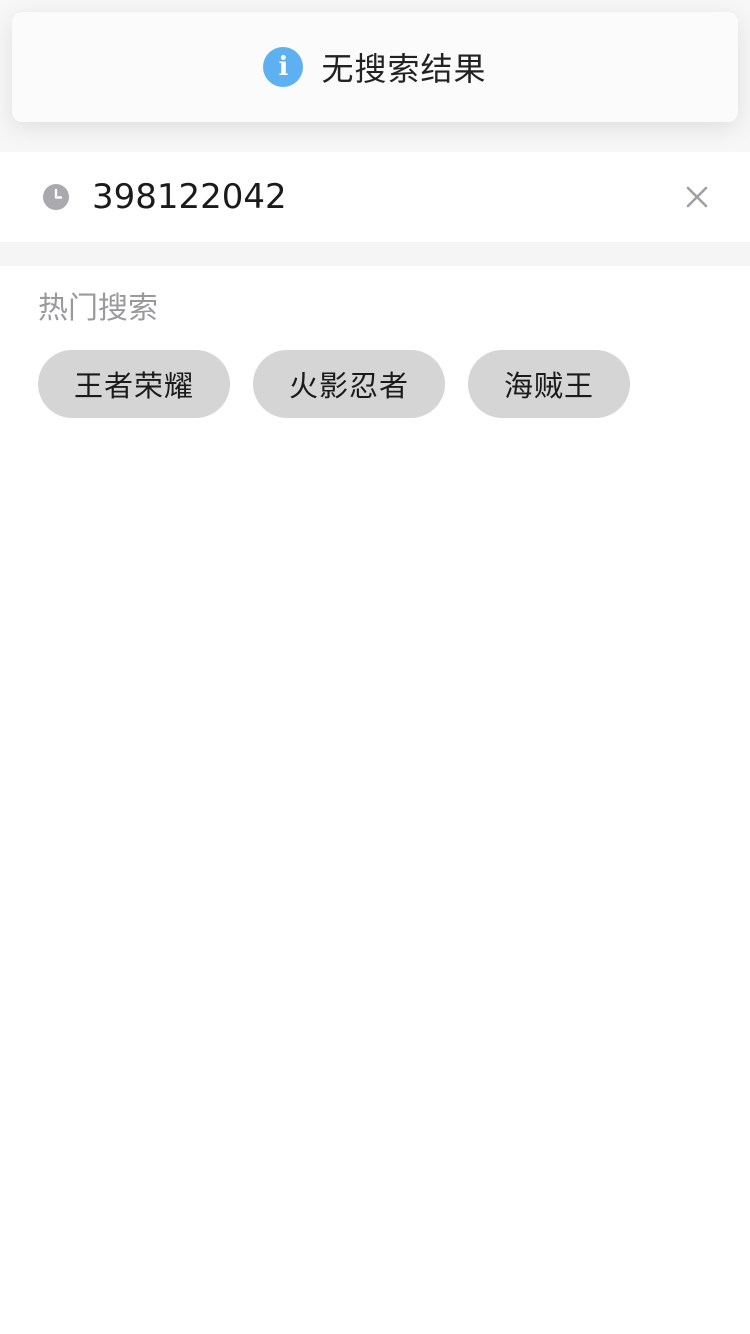 The width and height of the screenshot is (750, 1334). What do you see at coordinates (98, 308) in the screenshot?
I see `hot-search-title: 热门搜索` at bounding box center [98, 308].